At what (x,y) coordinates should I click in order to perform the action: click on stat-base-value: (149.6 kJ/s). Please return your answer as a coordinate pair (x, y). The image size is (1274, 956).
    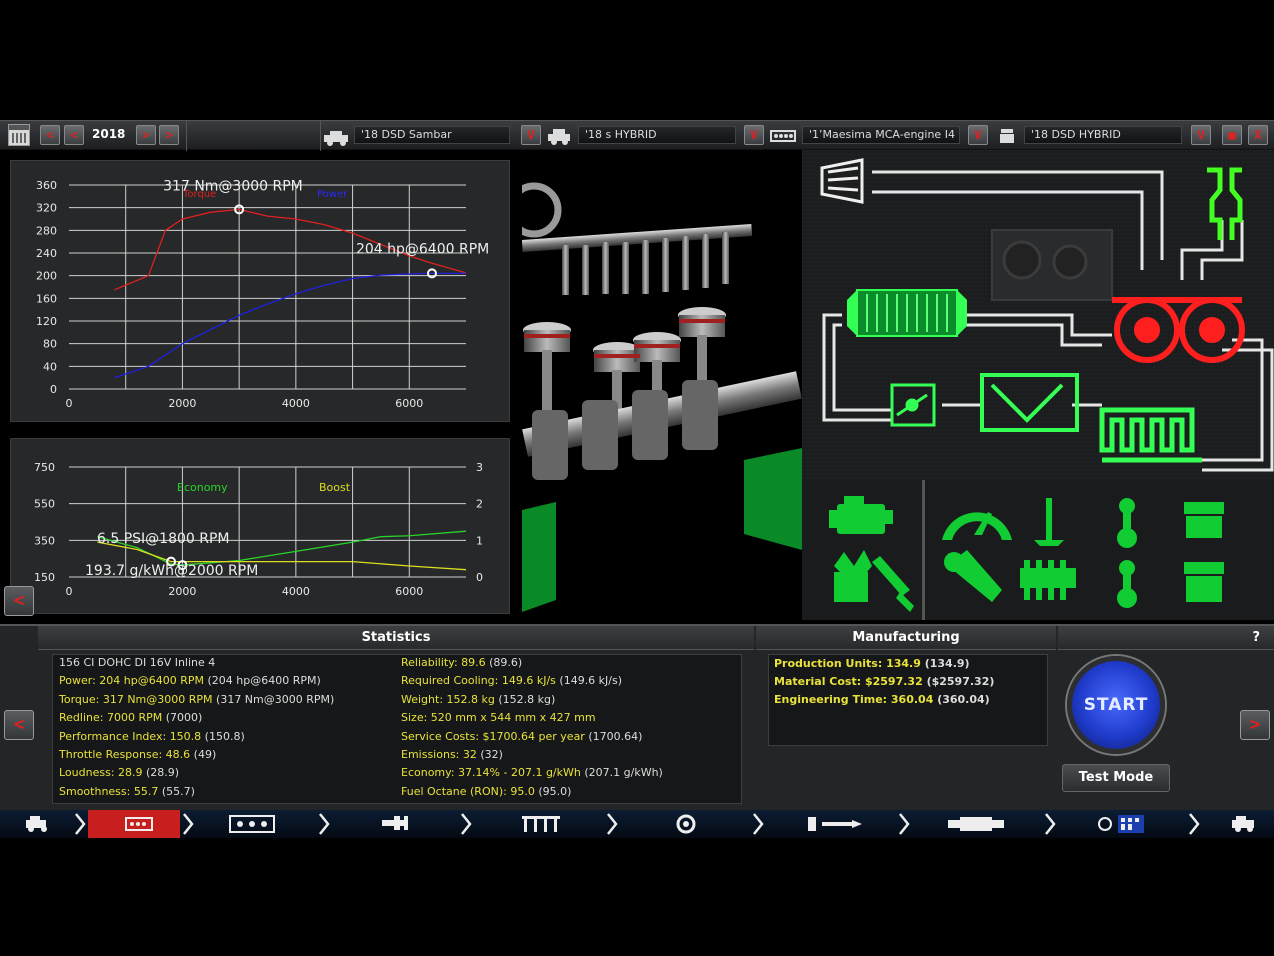
    Looking at the image, I should click on (589, 681).